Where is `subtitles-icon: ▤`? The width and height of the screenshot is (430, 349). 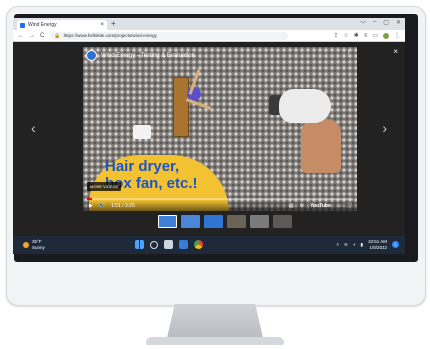 subtitles-icon: ▤ is located at coordinates (291, 206).